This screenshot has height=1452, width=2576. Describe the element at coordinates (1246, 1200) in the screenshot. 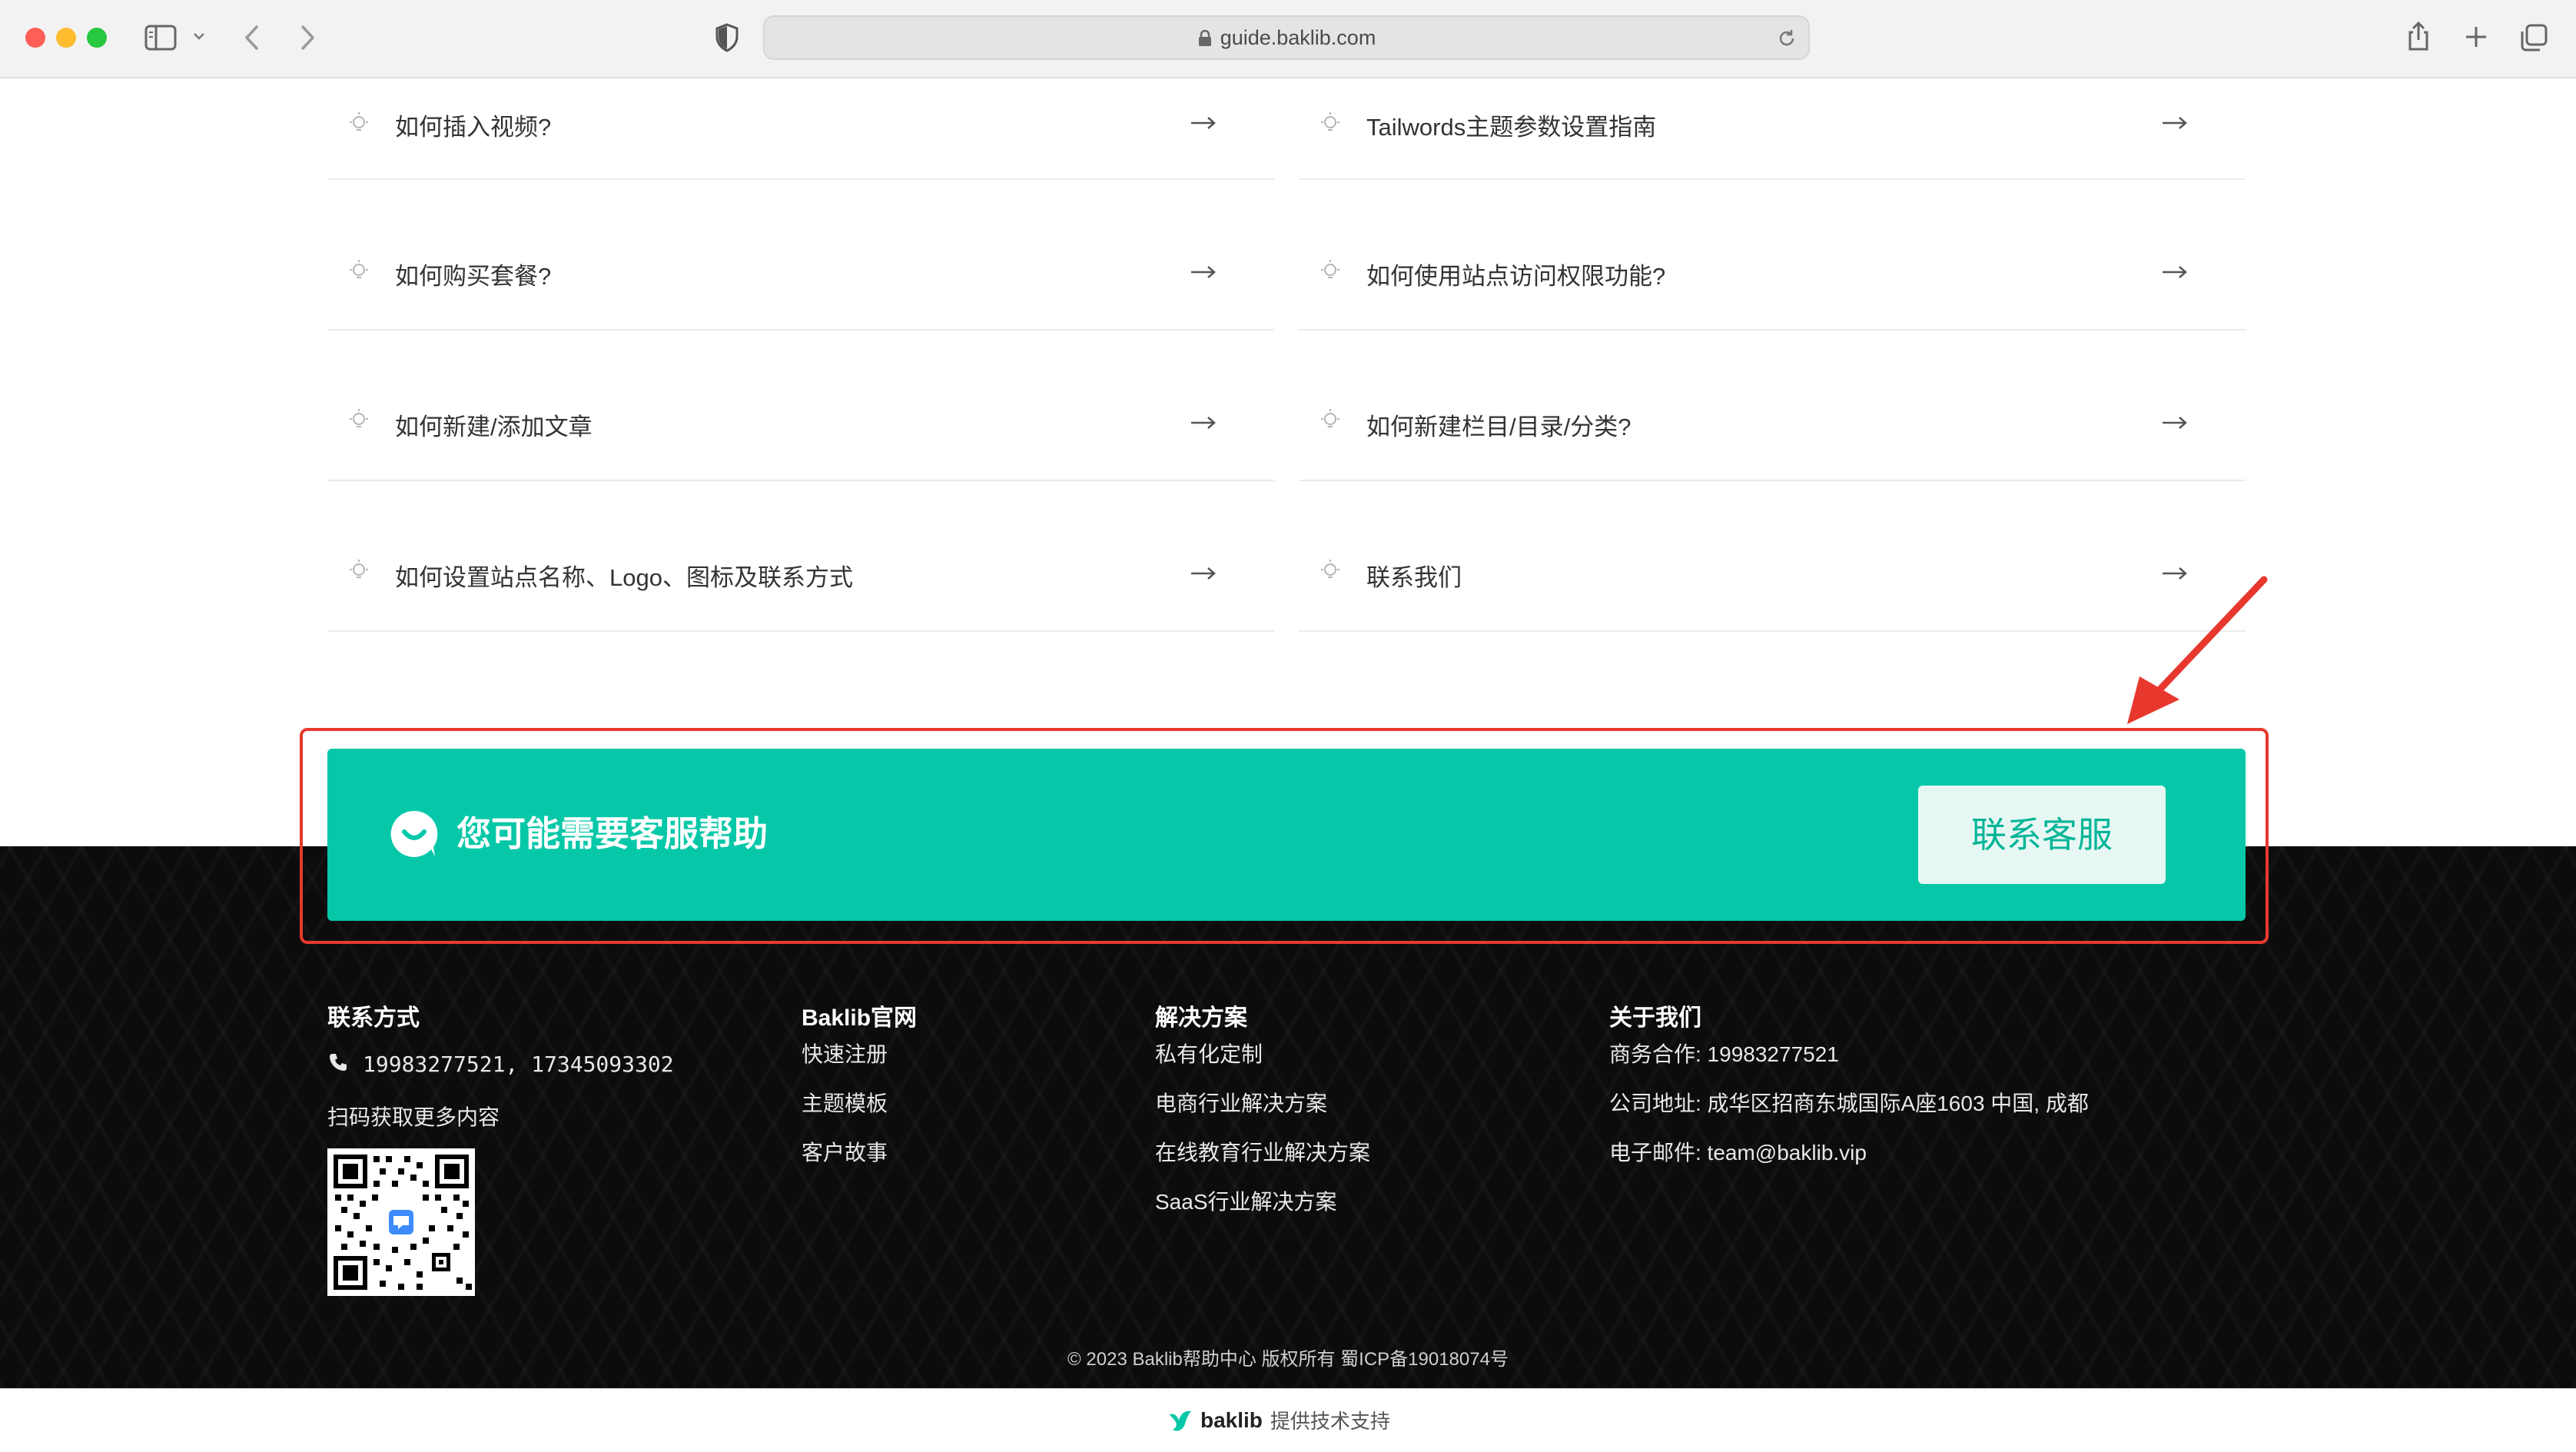

I see `footer-link-saas: SaaS行业解决方案` at that location.